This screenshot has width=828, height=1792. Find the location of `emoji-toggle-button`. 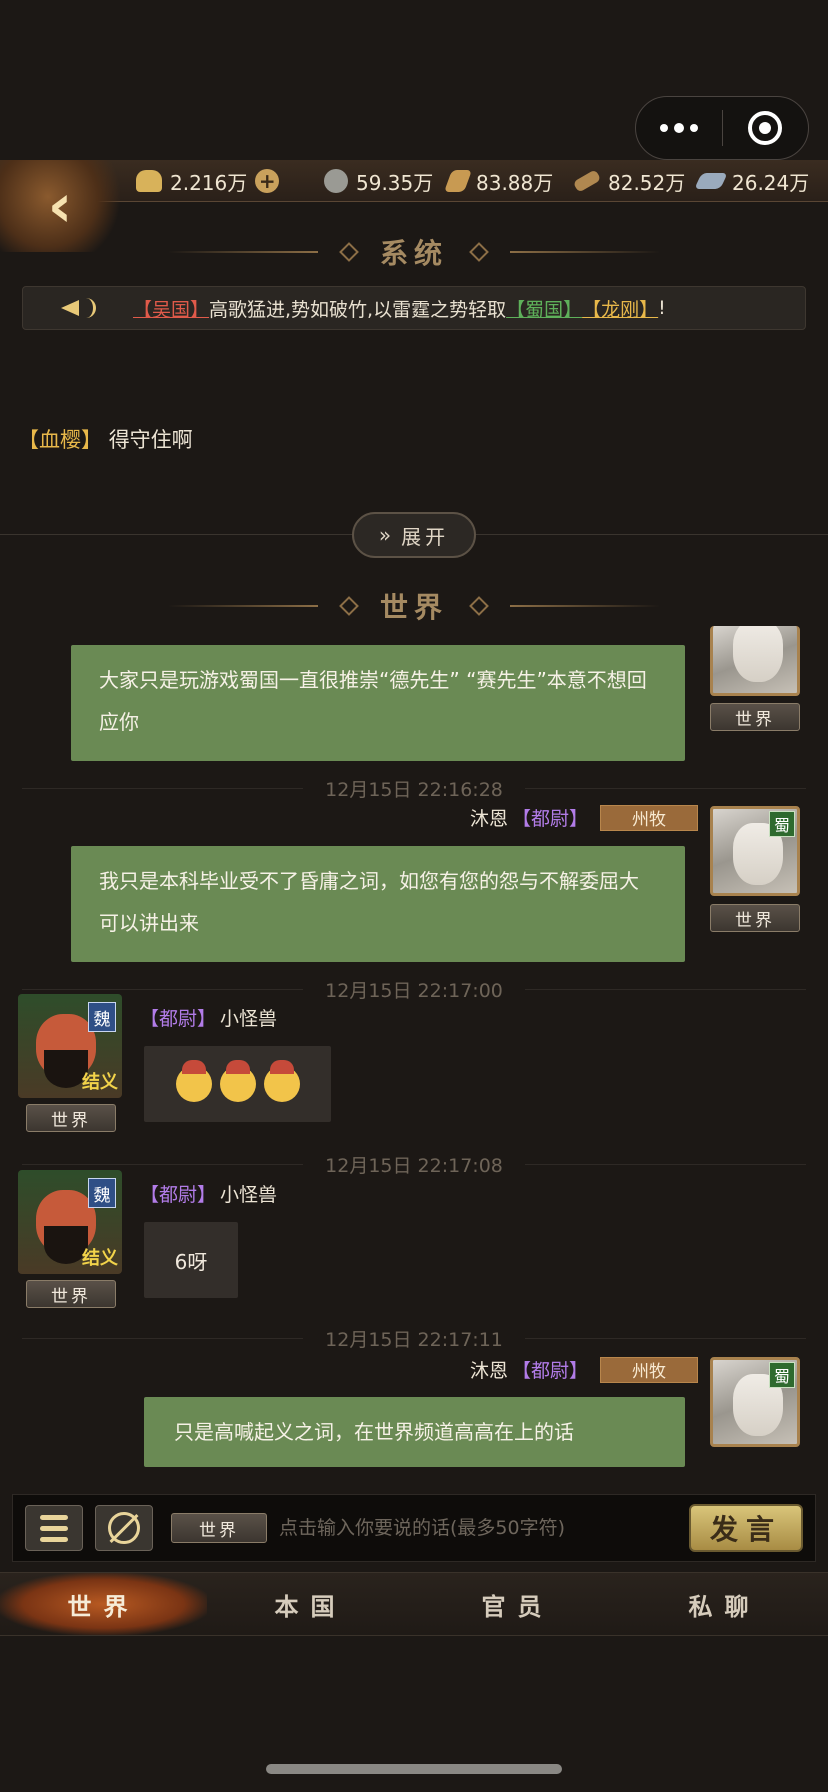

emoji-toggle-button is located at coordinates (124, 1528).